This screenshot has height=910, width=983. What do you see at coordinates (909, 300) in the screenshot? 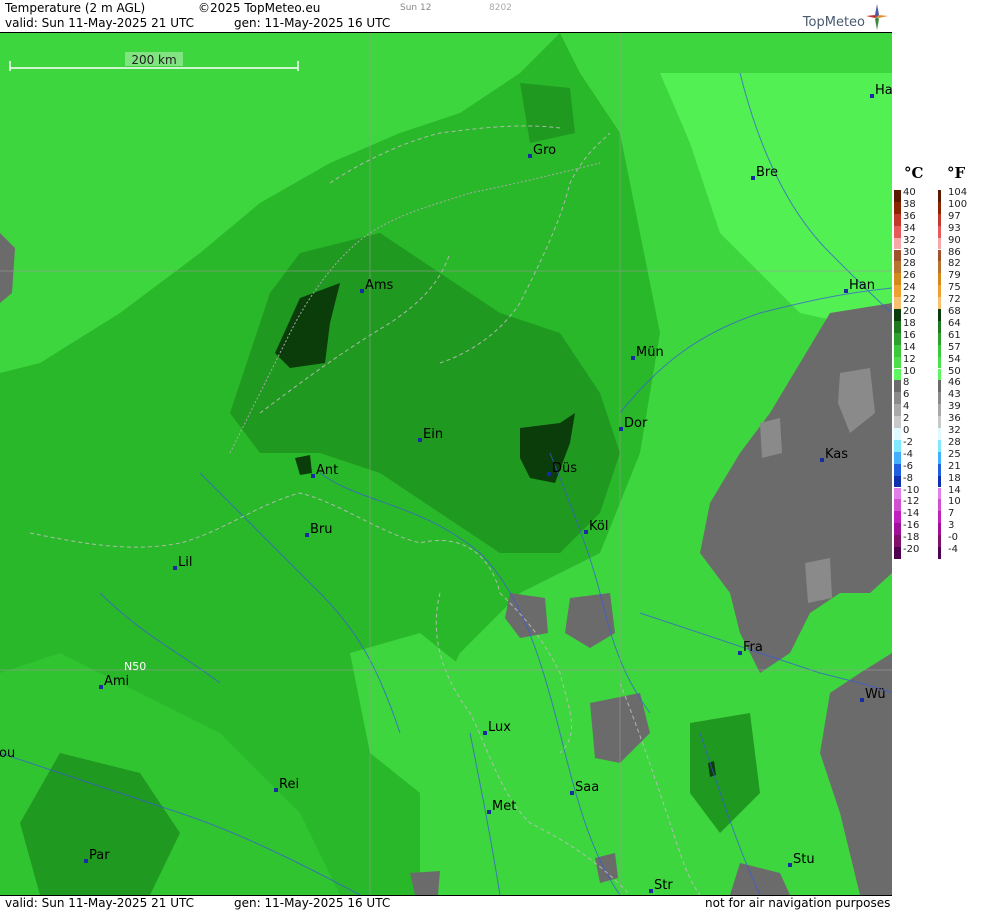
I see `legend-label-c: 22` at bounding box center [909, 300].